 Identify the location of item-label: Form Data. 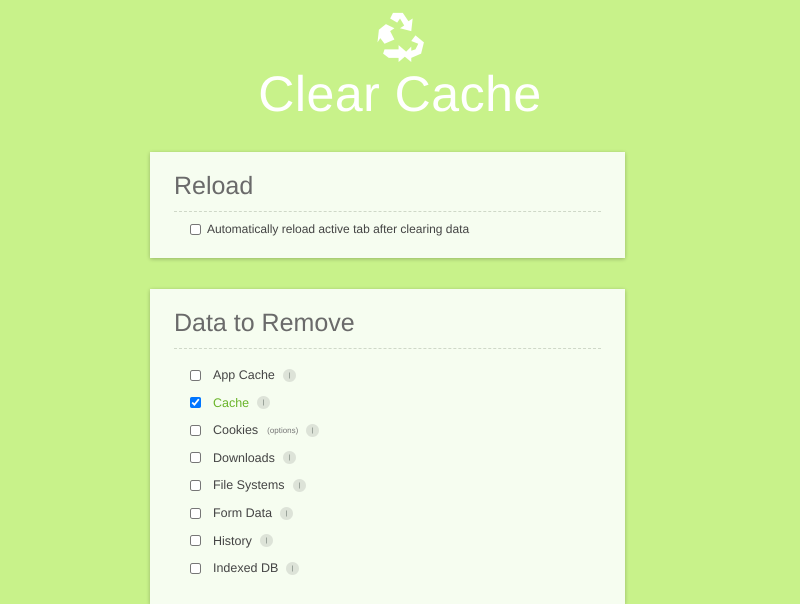
(242, 513).